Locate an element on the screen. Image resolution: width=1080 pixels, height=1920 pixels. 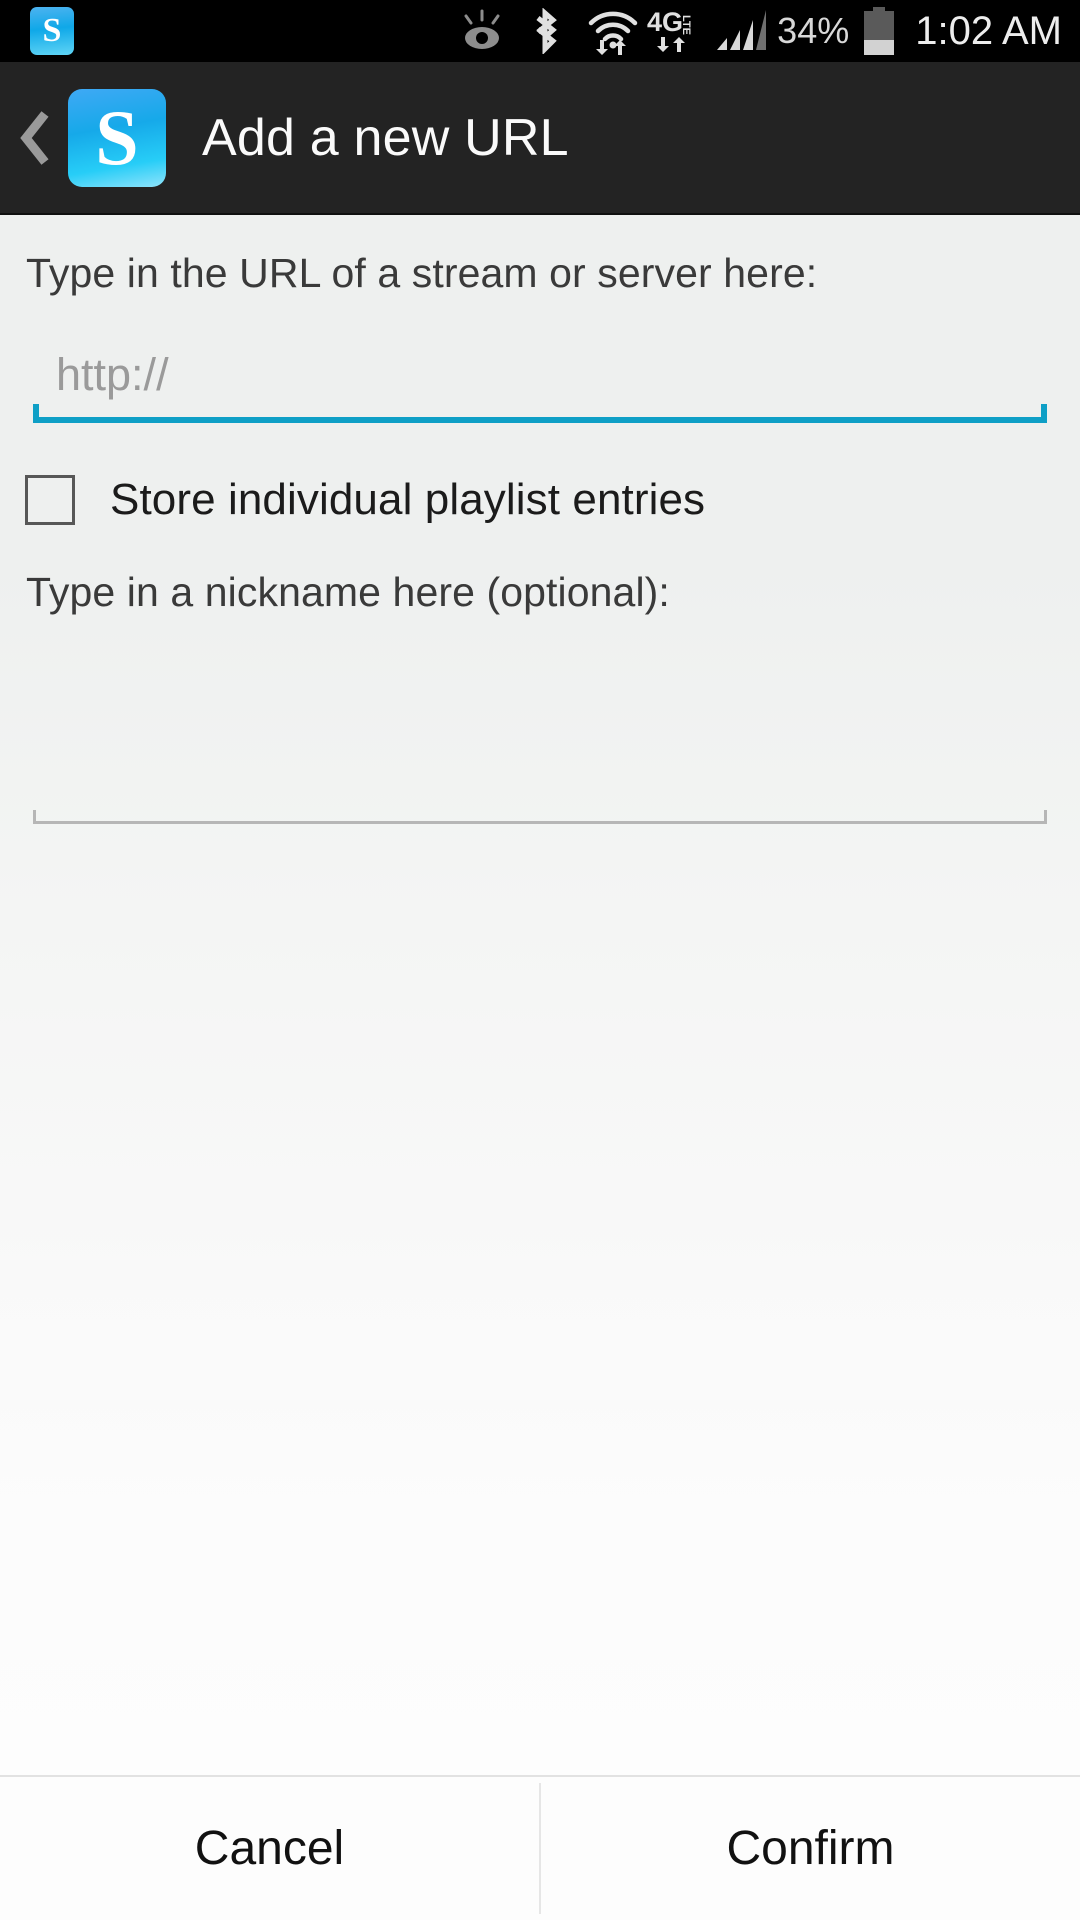
url-input-underline is located at coordinates (540, 413).